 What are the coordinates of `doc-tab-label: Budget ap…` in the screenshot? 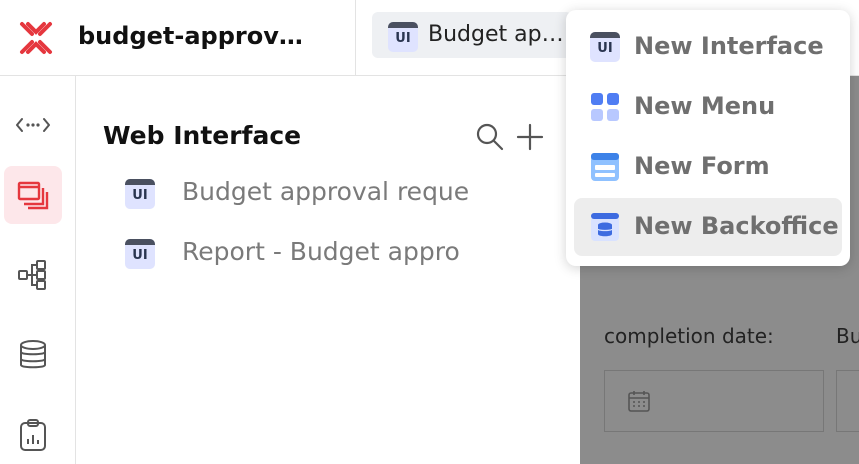 It's located at (496, 34).